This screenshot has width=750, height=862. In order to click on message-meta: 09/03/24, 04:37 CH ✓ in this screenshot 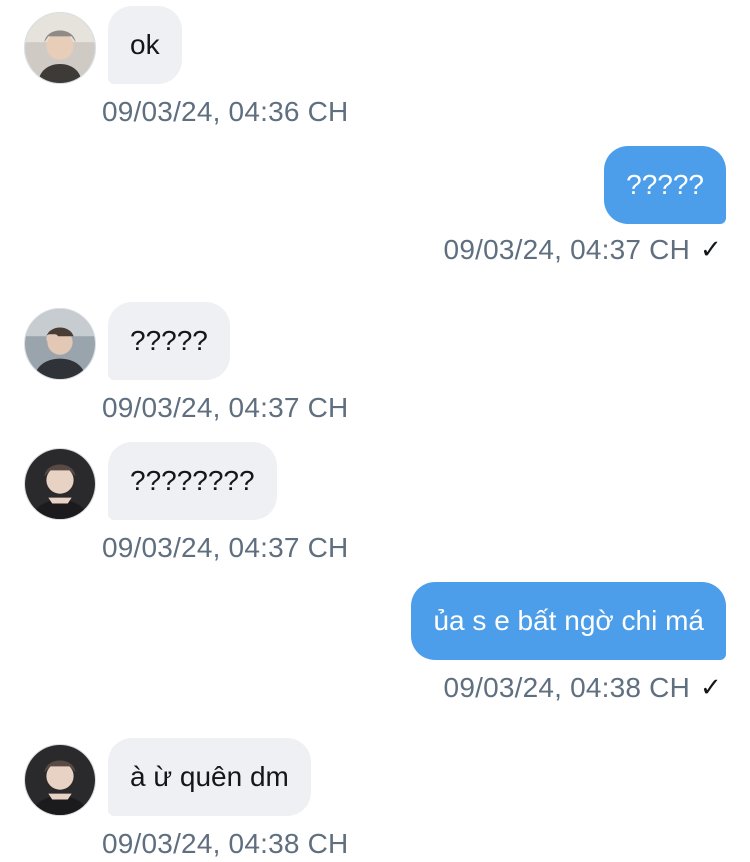, I will do `click(583, 250)`.